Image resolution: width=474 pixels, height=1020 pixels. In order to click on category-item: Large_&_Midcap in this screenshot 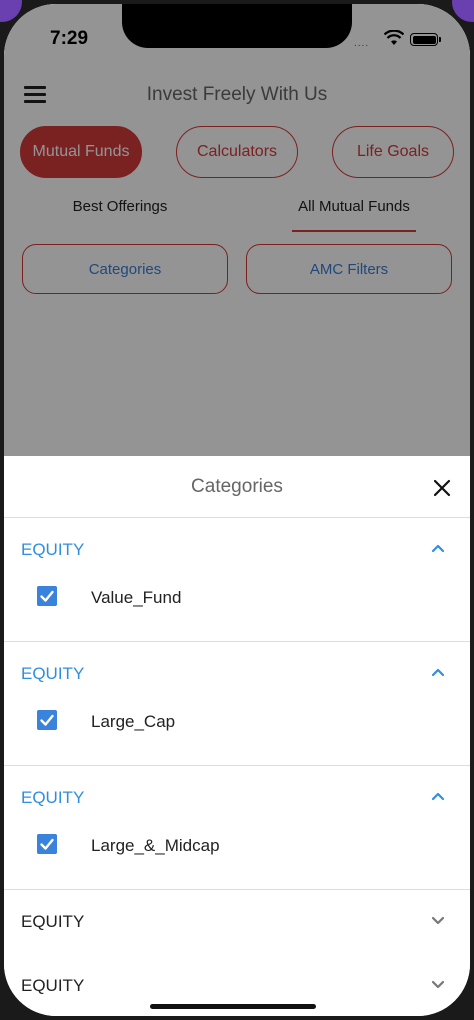, I will do `click(237, 860)`.